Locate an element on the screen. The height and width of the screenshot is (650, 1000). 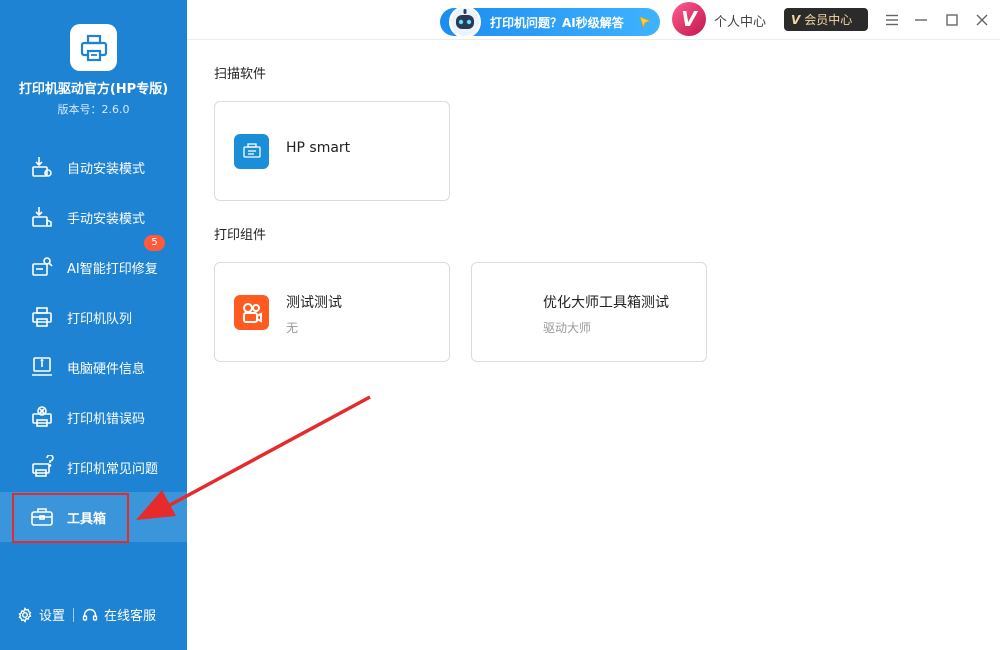
printer-logo-icon is located at coordinates (93, 47).